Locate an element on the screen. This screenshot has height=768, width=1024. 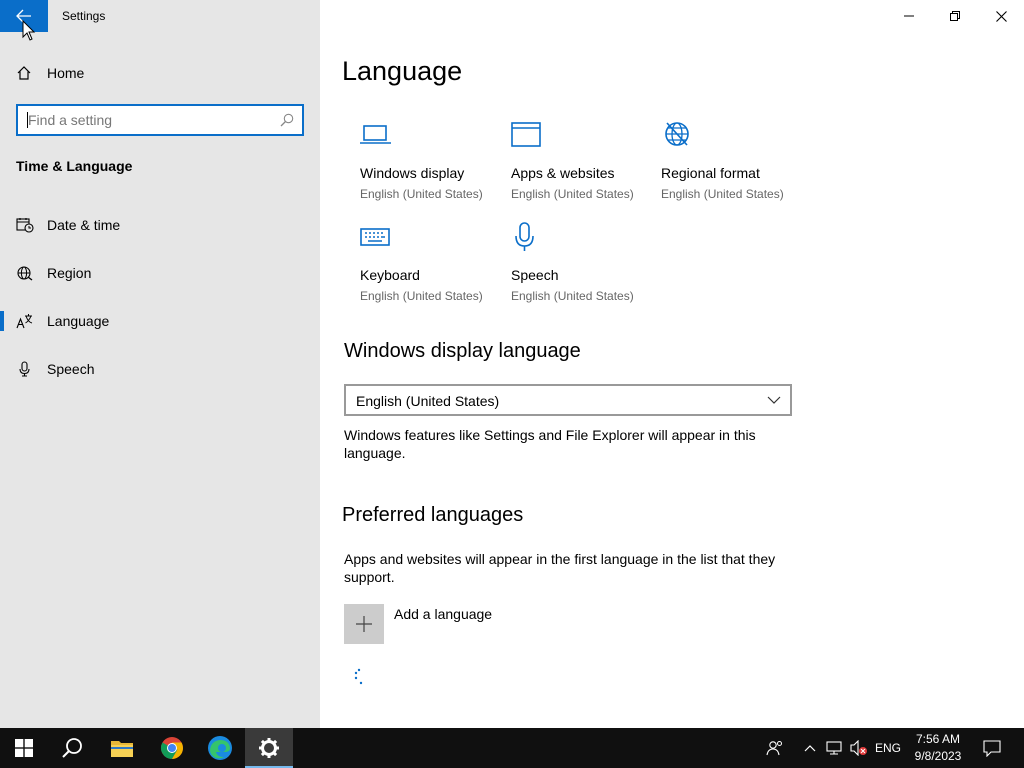
page-title: Language is located at coordinates (402, 71).